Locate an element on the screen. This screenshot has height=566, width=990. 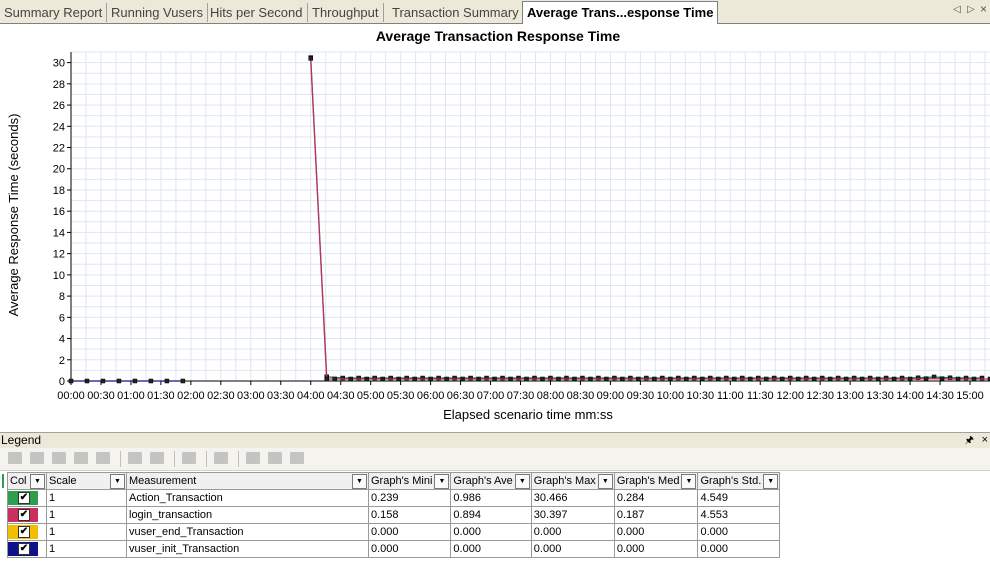
x-tick-label: 07:30 is located at coordinates (521, 396).